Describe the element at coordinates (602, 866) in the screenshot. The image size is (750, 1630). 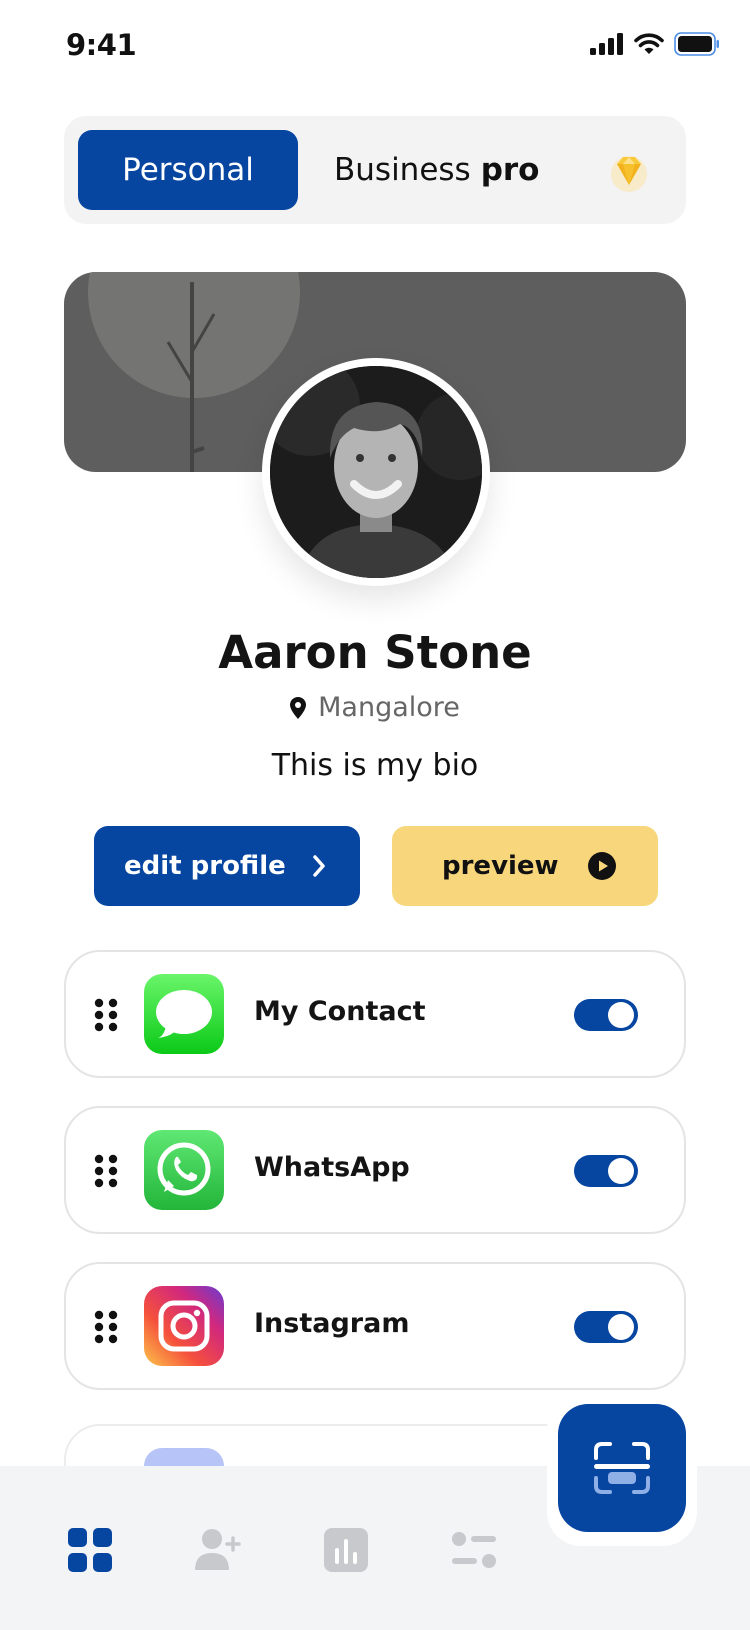
I see `play-circle-icon` at that location.